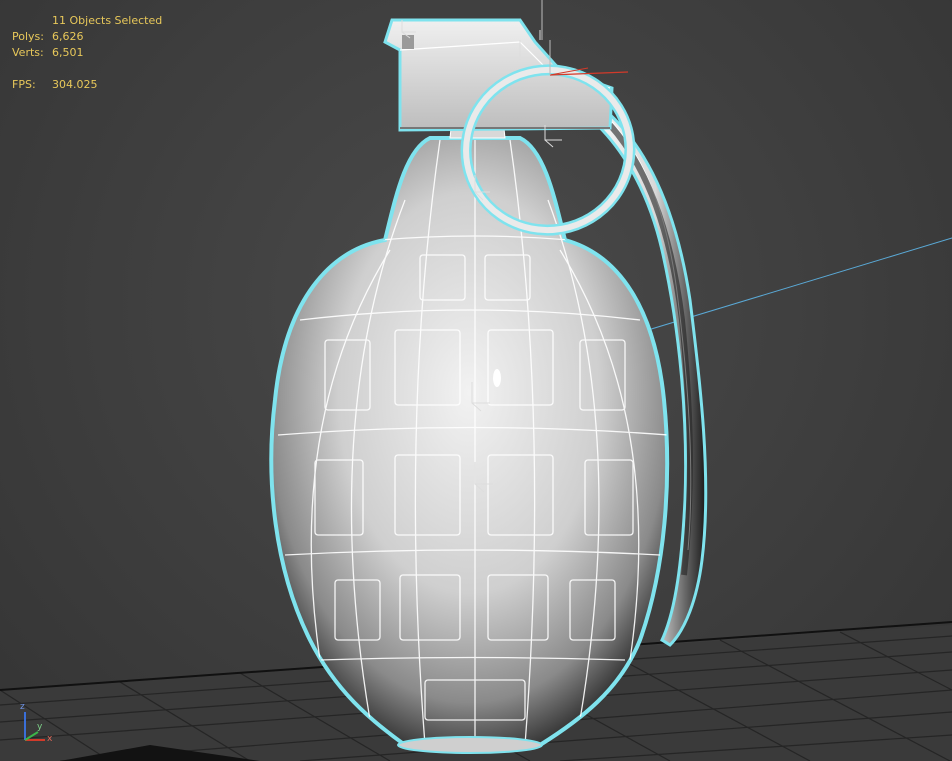  Describe the element at coordinates (24, 84) in the screenshot. I see `fps-label: FPS:` at that location.